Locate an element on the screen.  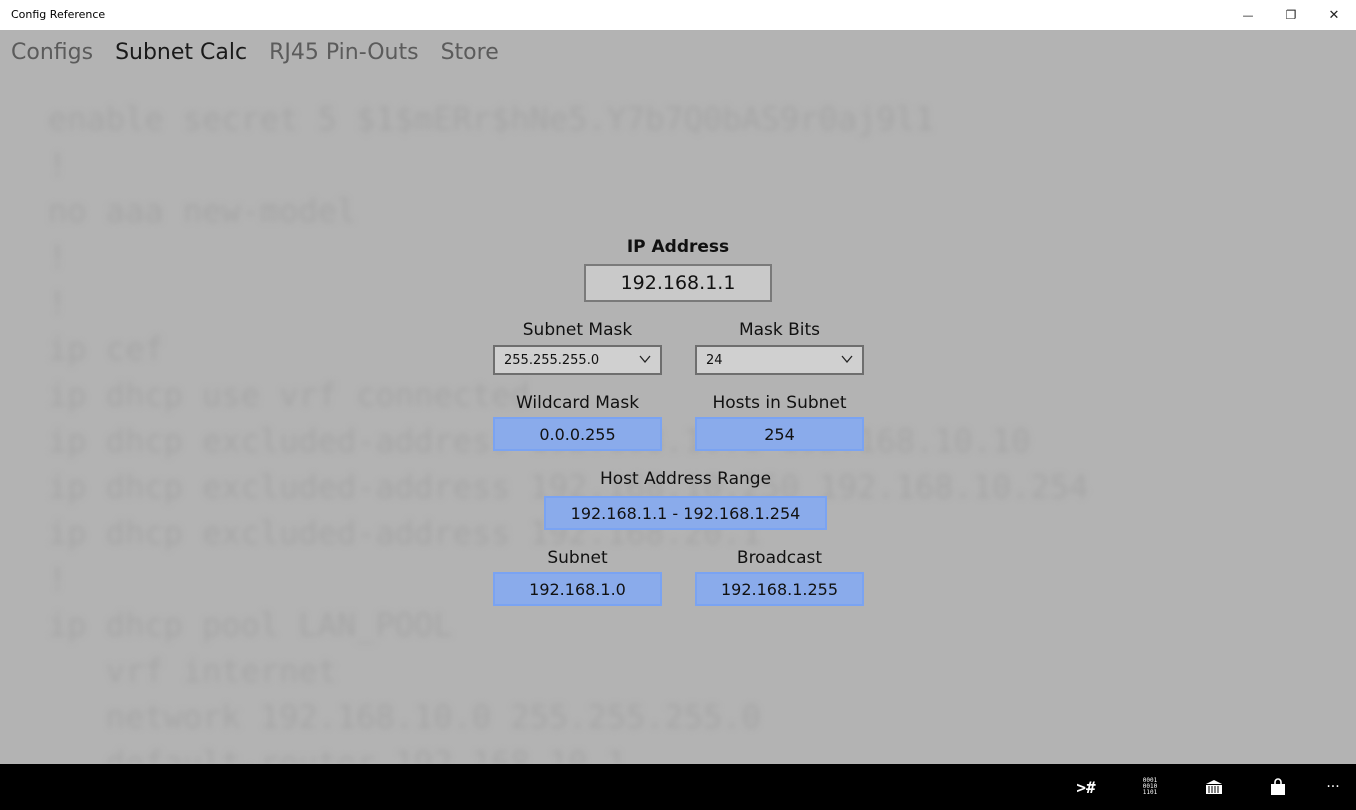
title-bar: Config Reference — ❐ ✕ is located at coordinates (678, 15).